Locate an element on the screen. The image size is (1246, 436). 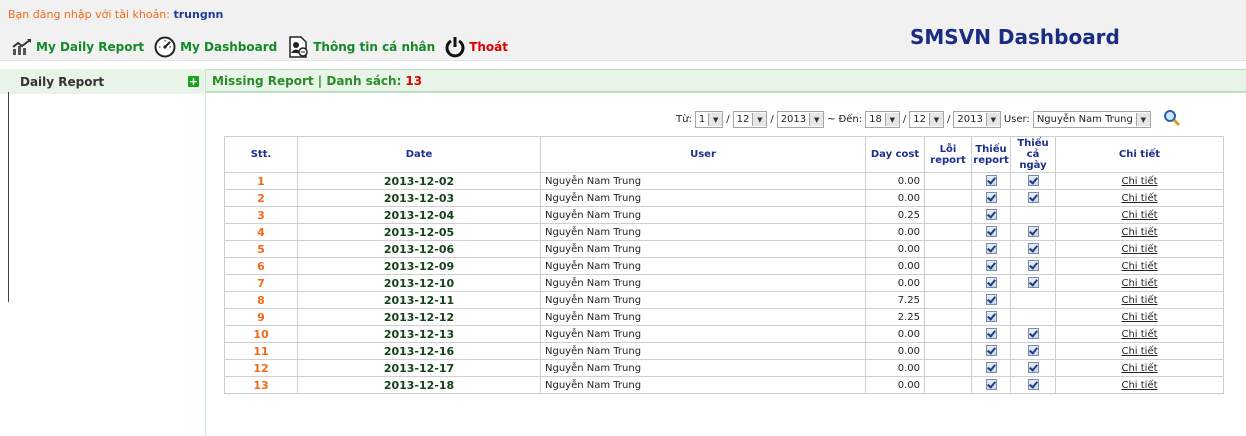
select-value: 2013 is located at coordinates (793, 119).